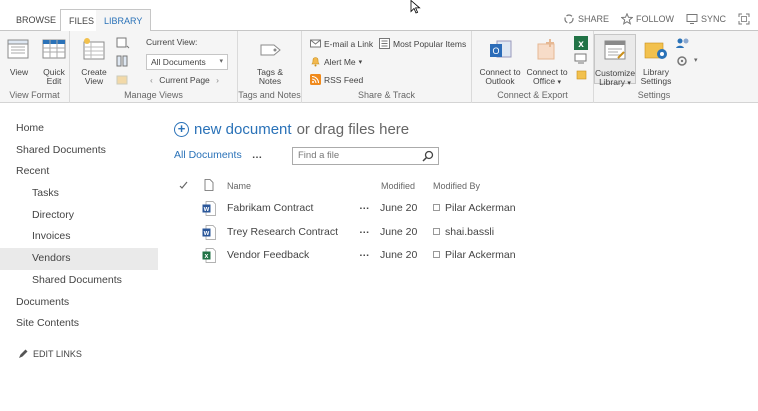 The height and width of the screenshot is (411, 758). I want to click on customize-library-button: Customize Library ▾, so click(615, 60).